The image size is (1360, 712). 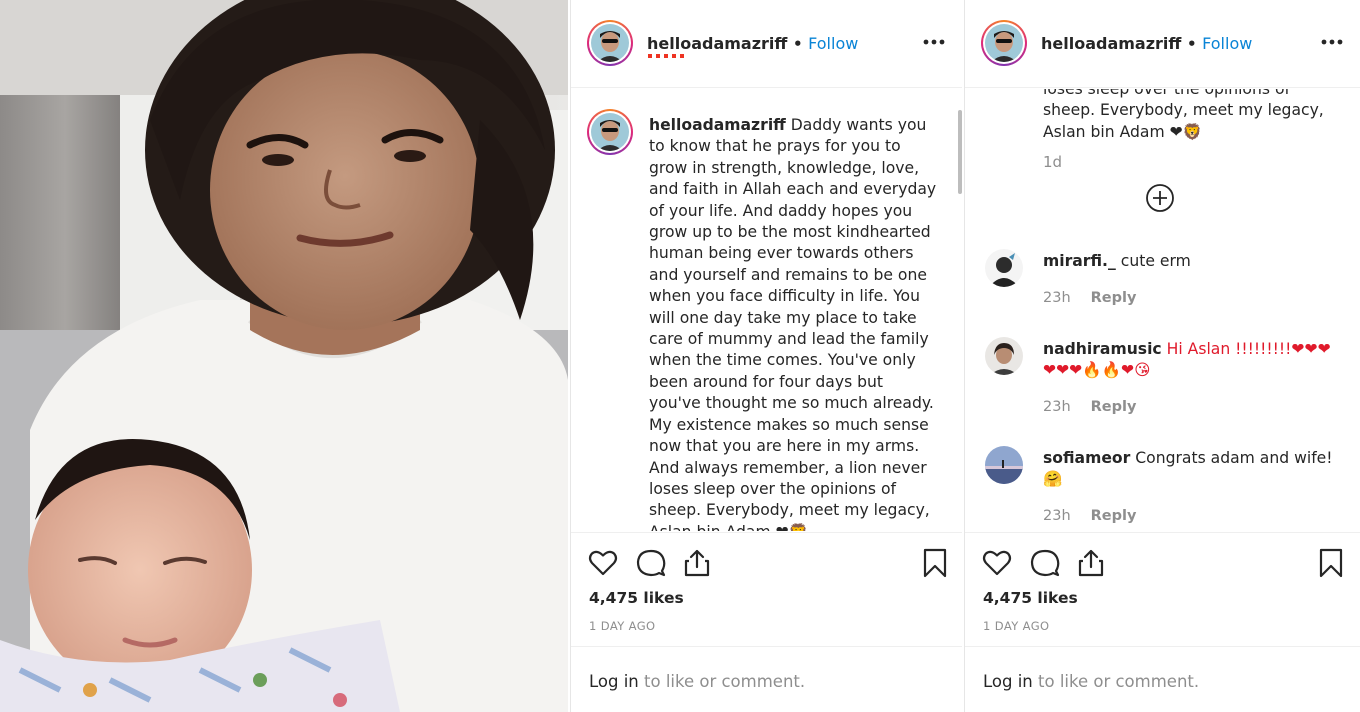 What do you see at coordinates (1102, 349) in the screenshot?
I see `comment-username: nadhiramusic` at bounding box center [1102, 349].